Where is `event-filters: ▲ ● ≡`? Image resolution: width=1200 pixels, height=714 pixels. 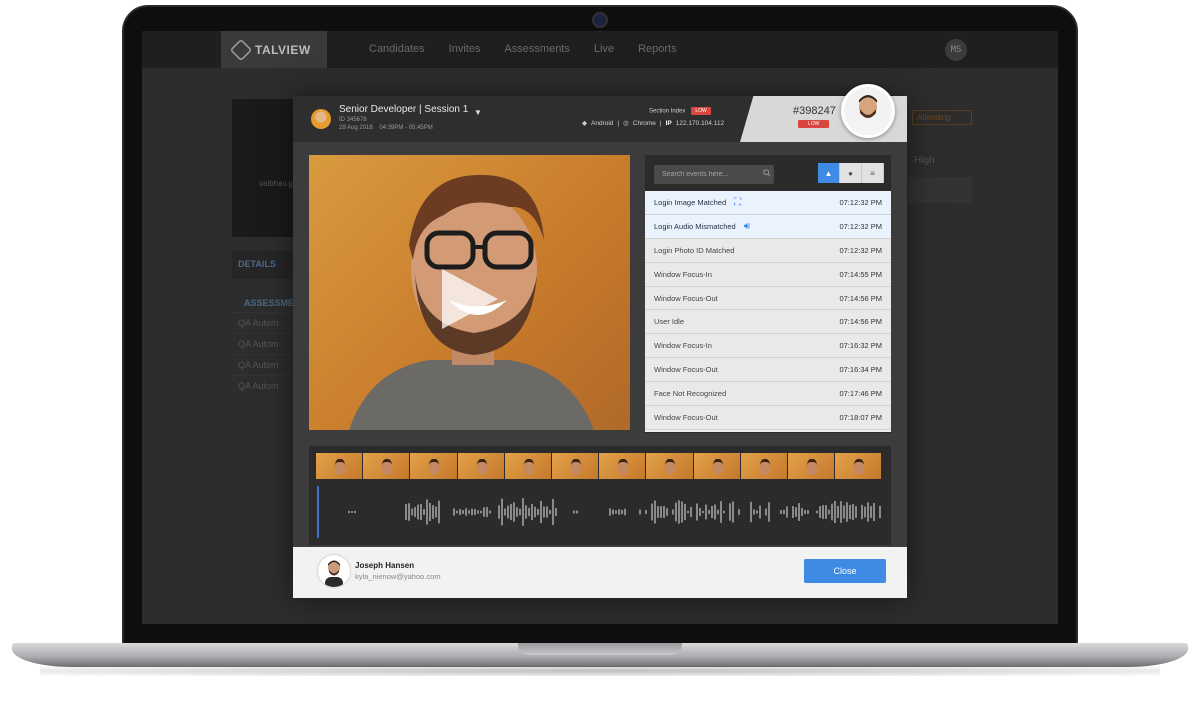 event-filters: ▲ ● ≡ is located at coordinates (851, 173).